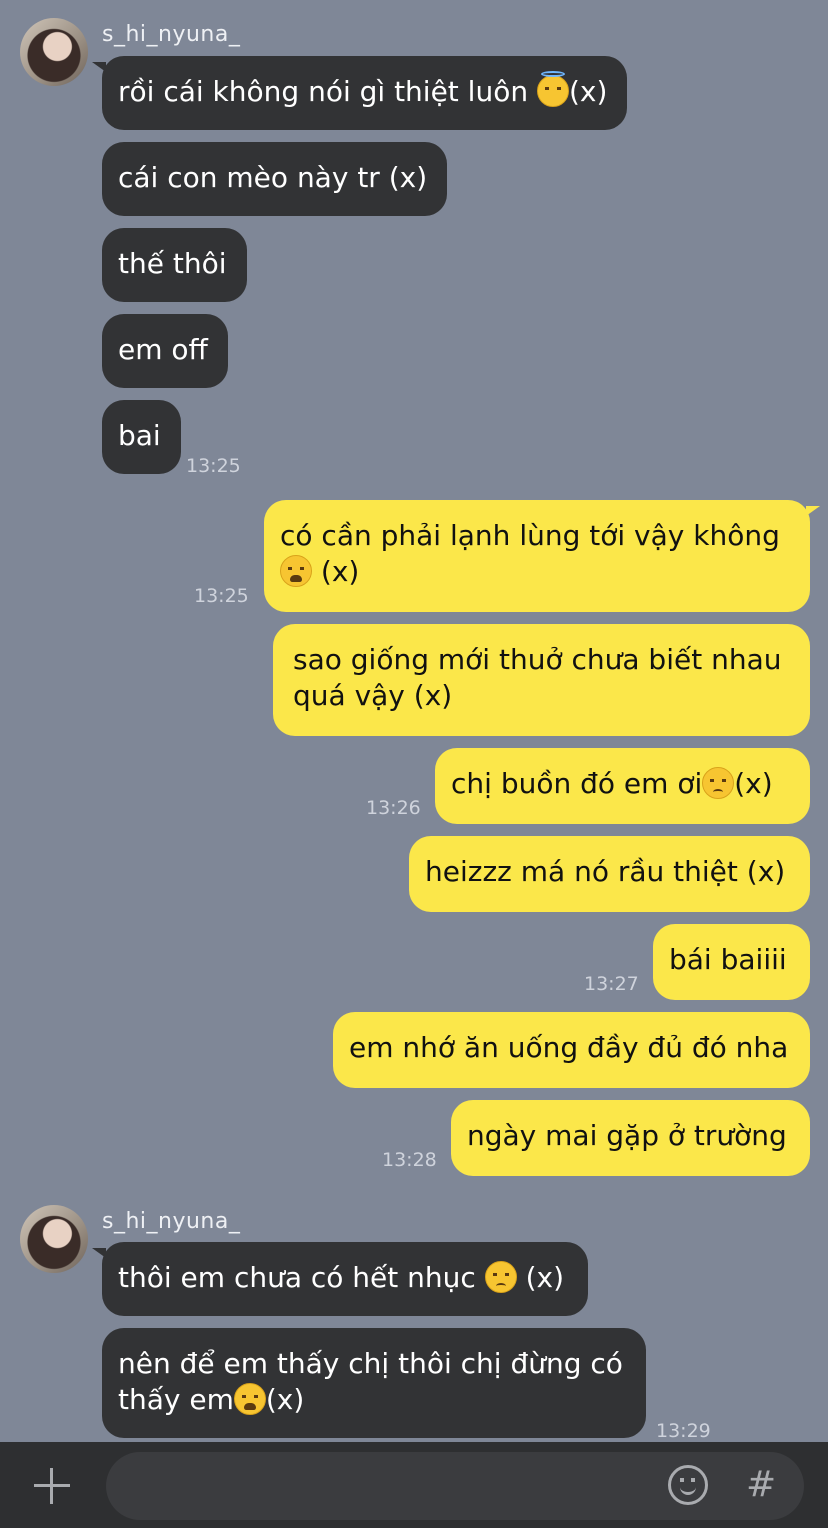 This screenshot has height=1528, width=828. What do you see at coordinates (174, 265) in the screenshot?
I see `message-bubble-incoming: thế thôi` at bounding box center [174, 265].